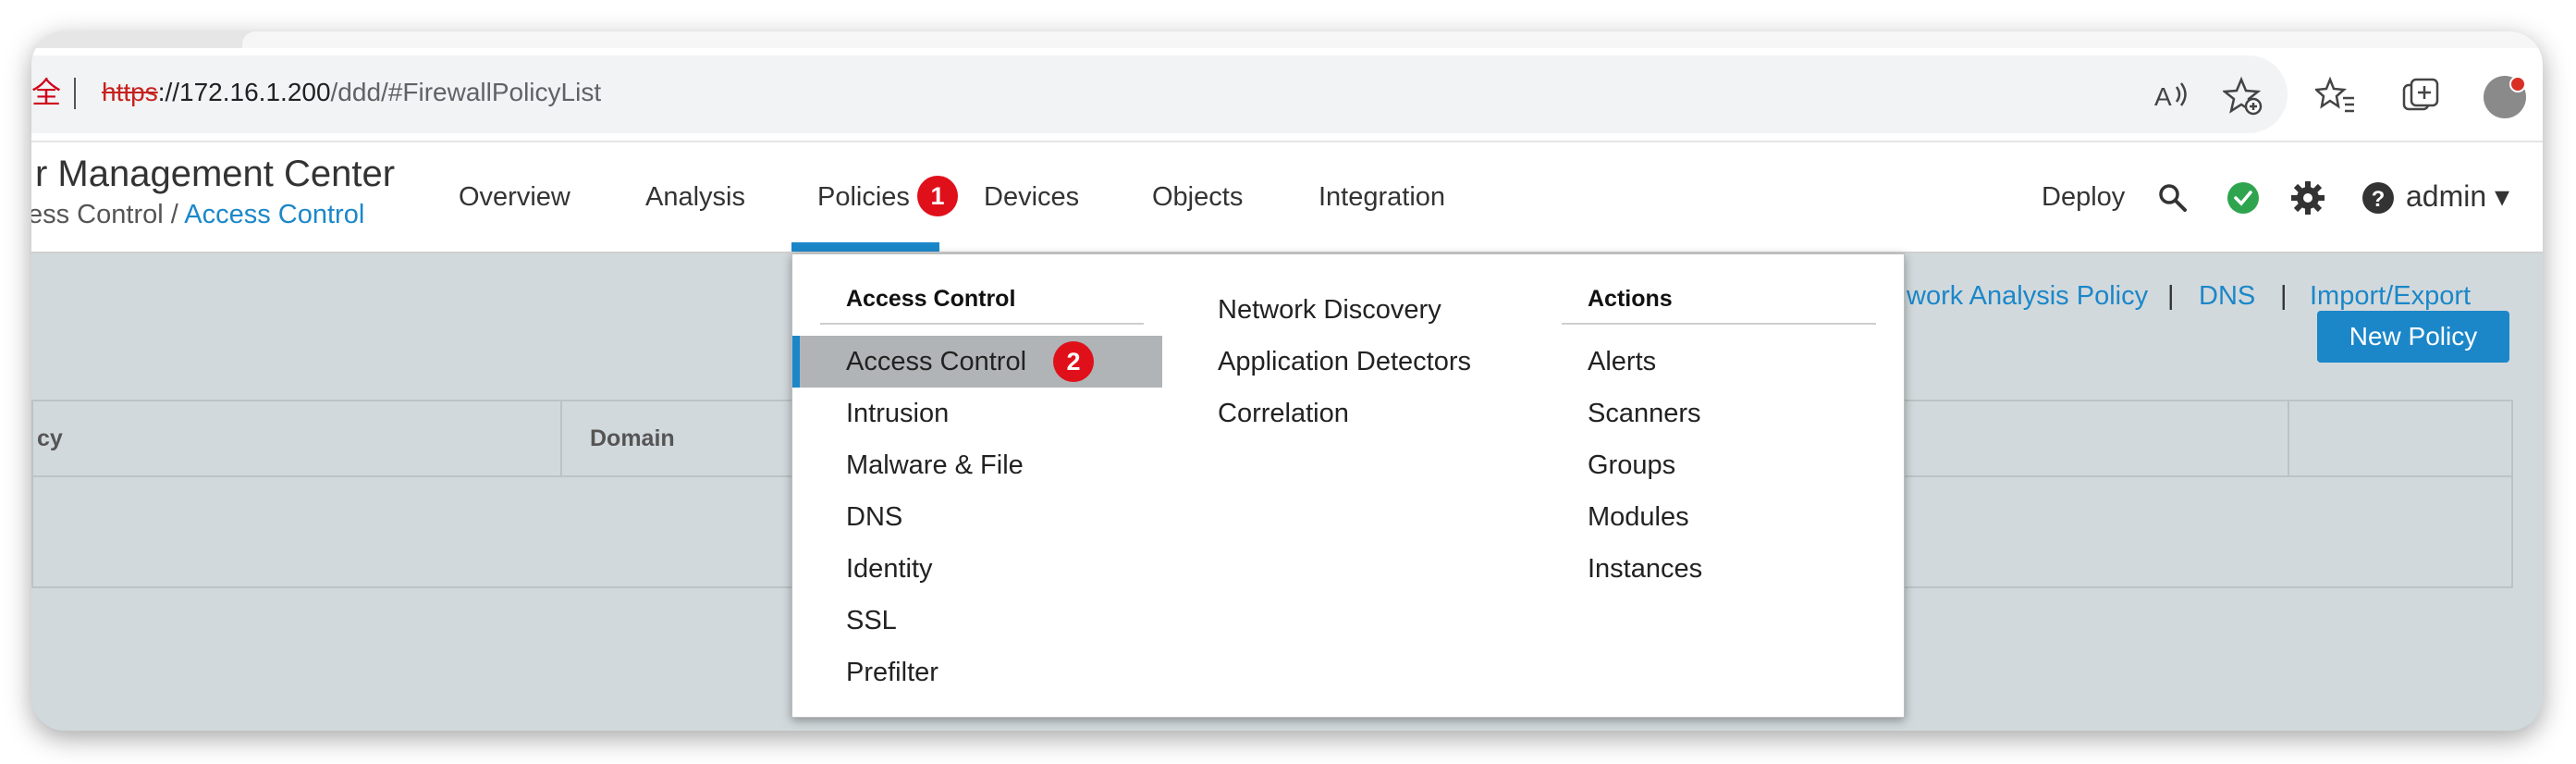 This screenshot has height=764, width=2576. Describe the element at coordinates (1073, 361) in the screenshot. I see `step-badge-2: 2` at that location.